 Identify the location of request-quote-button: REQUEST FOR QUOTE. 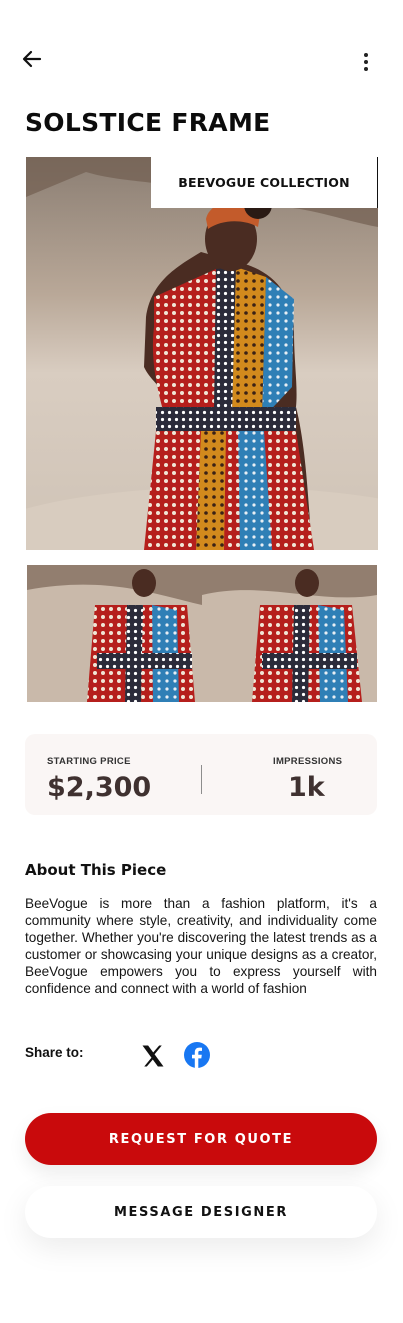
(201, 1139).